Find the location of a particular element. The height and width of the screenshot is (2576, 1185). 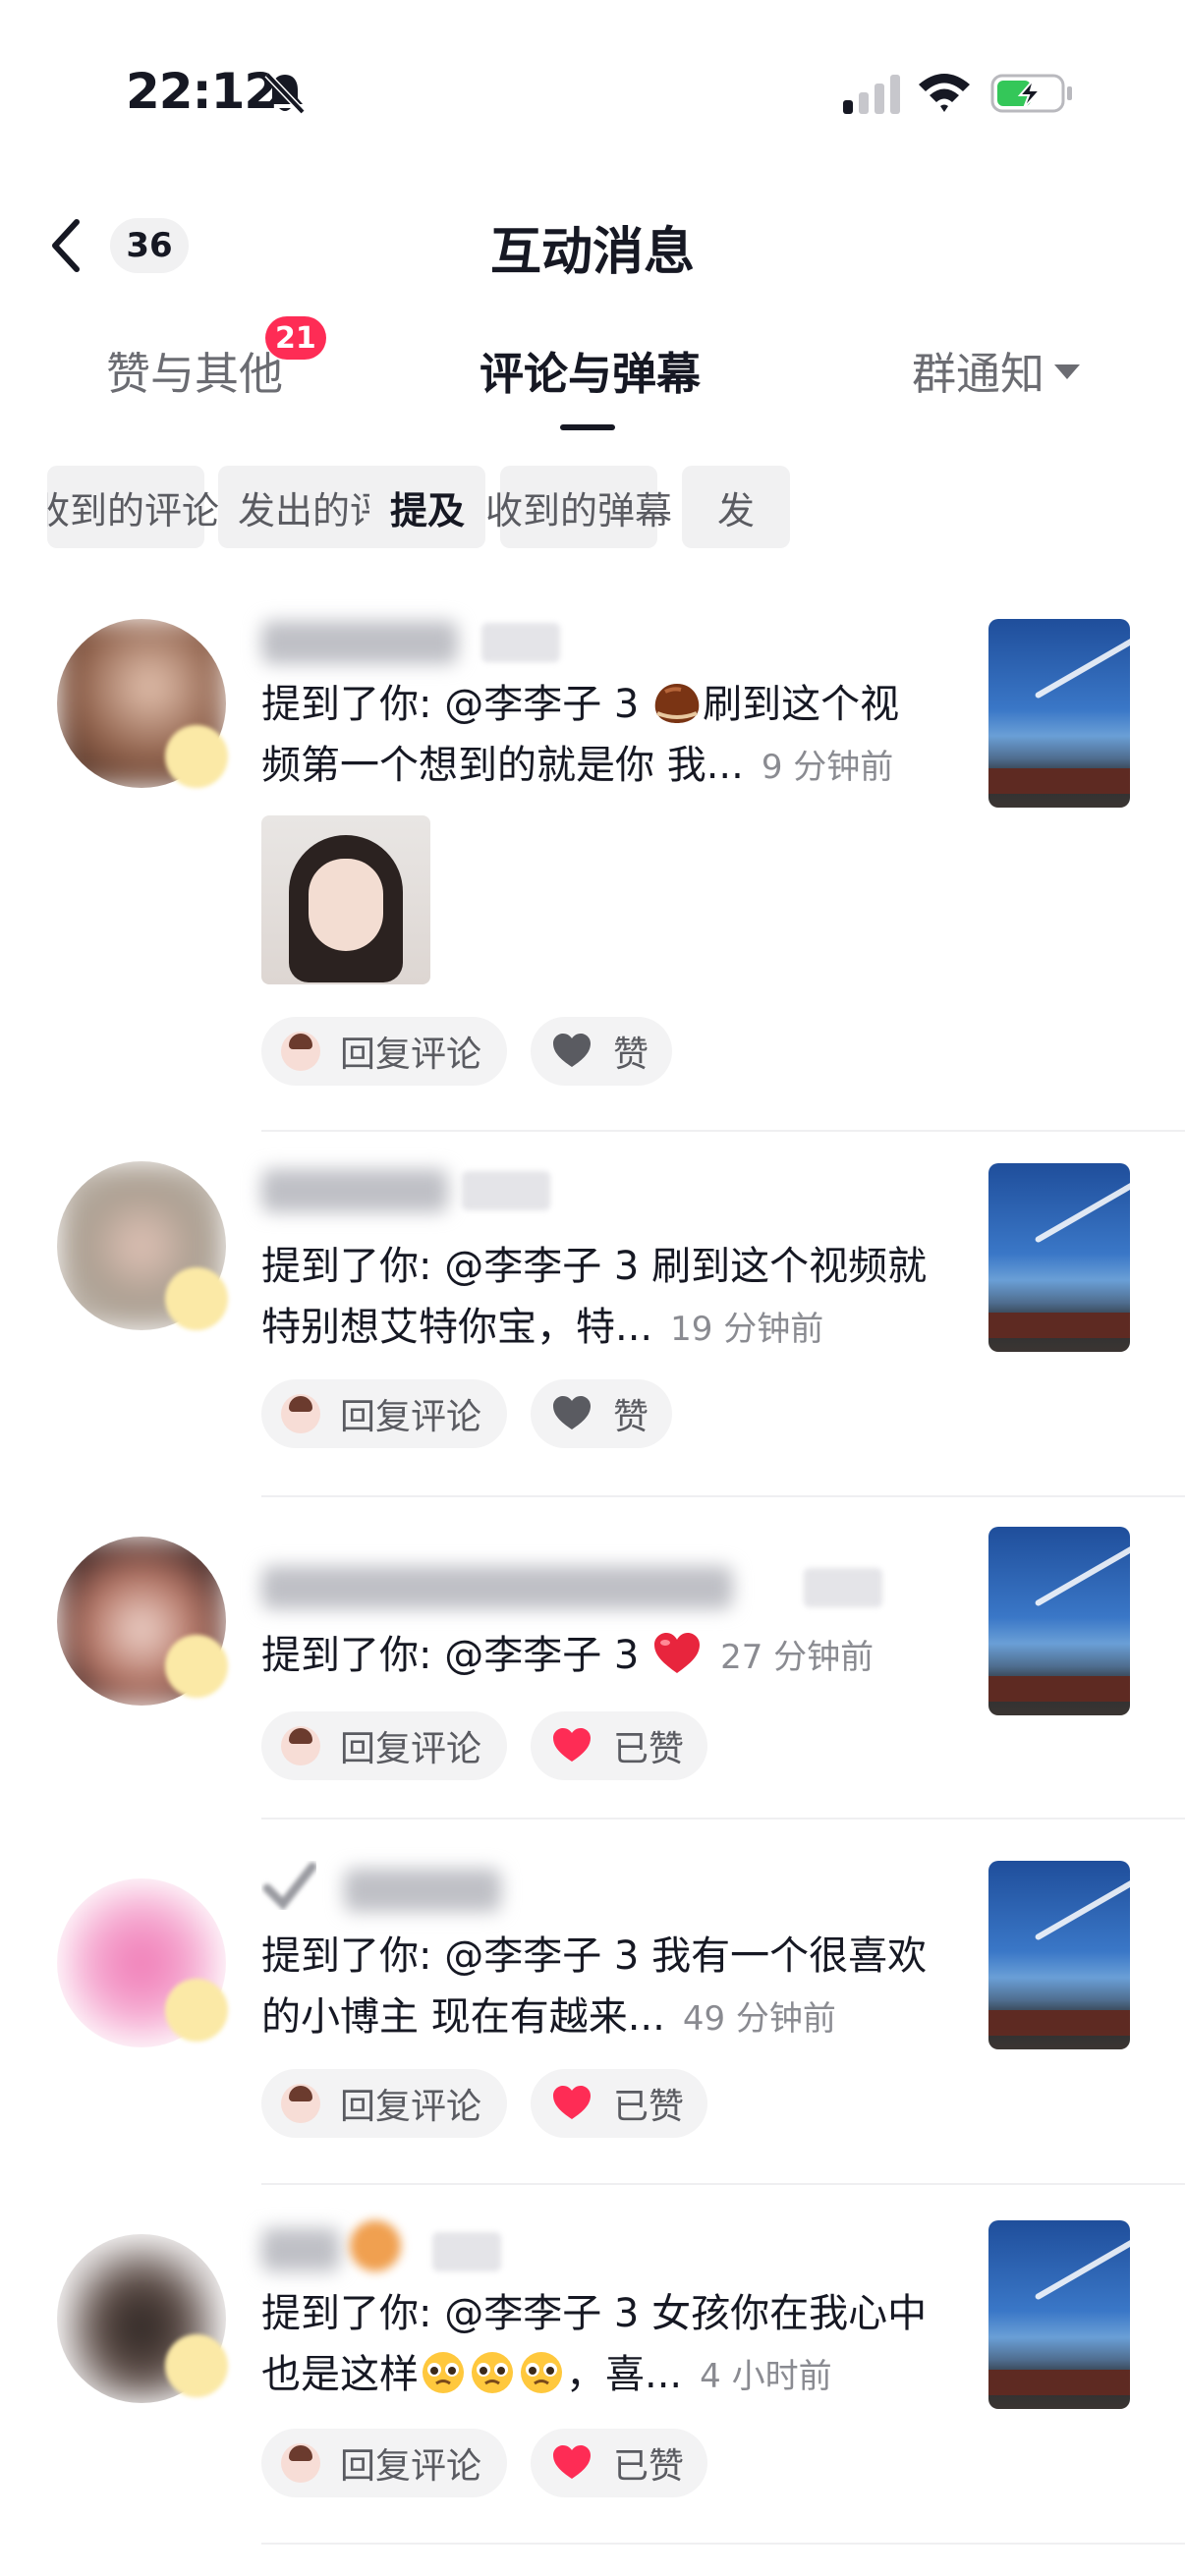

chip-received-comments: 收到的评论 is located at coordinates (133, 507).